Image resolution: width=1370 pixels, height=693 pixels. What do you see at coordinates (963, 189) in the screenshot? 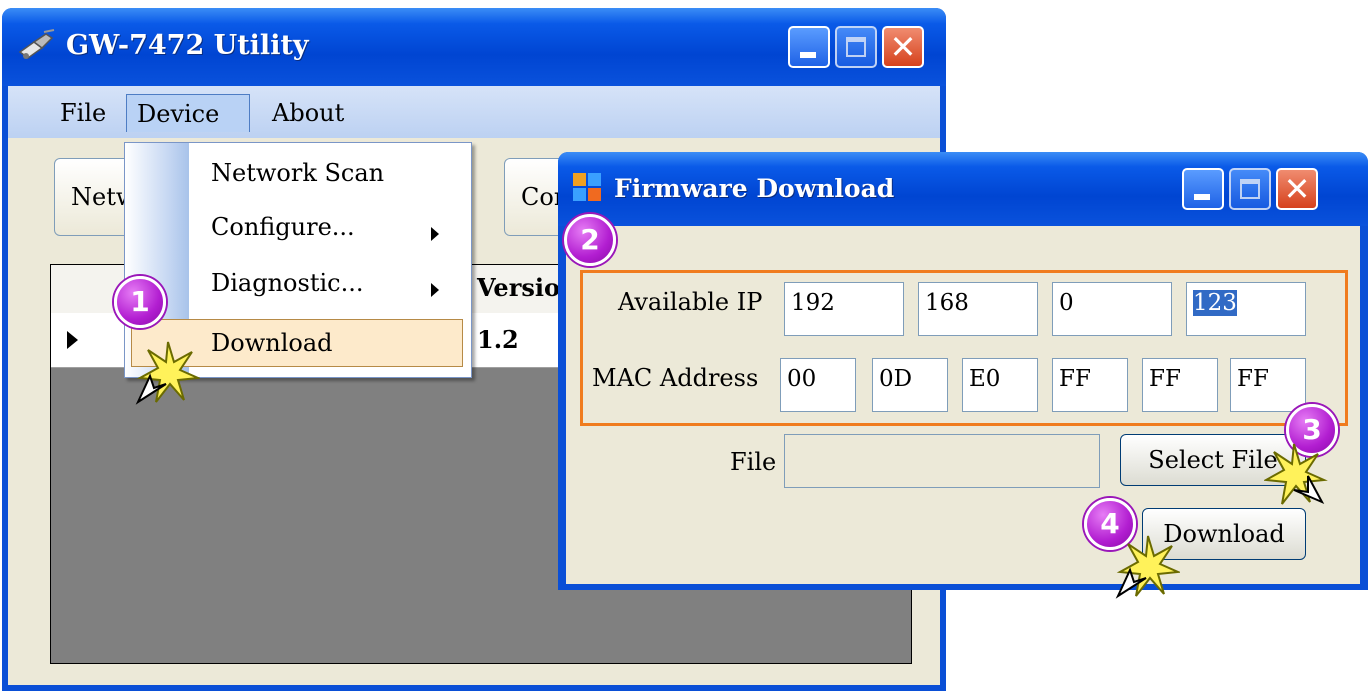
I see `dialog-titlebar: Firmware Download ✕` at bounding box center [963, 189].